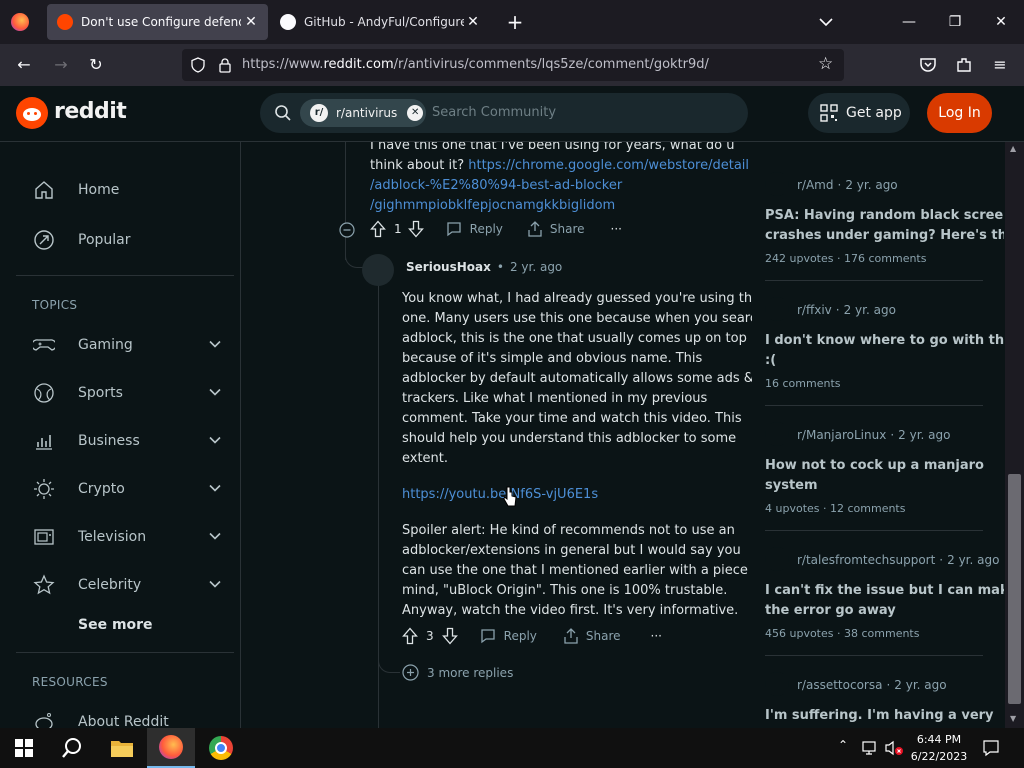 Image resolution: width=1024 pixels, height=768 pixels. Describe the element at coordinates (515, 22) in the screenshot. I see `new-tab-button: +` at that location.